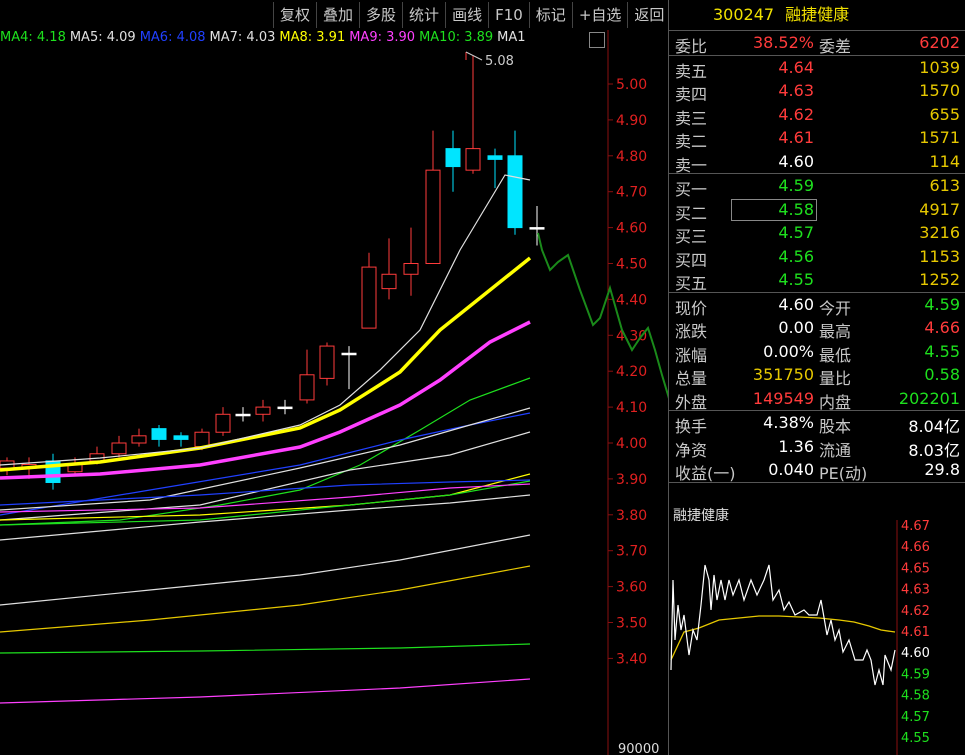 The width and height of the screenshot is (965, 755). What do you see at coordinates (817, 352) in the screenshot?
I see `quote-row: 涨幅 0.00% 最低 4.55` at bounding box center [817, 352].